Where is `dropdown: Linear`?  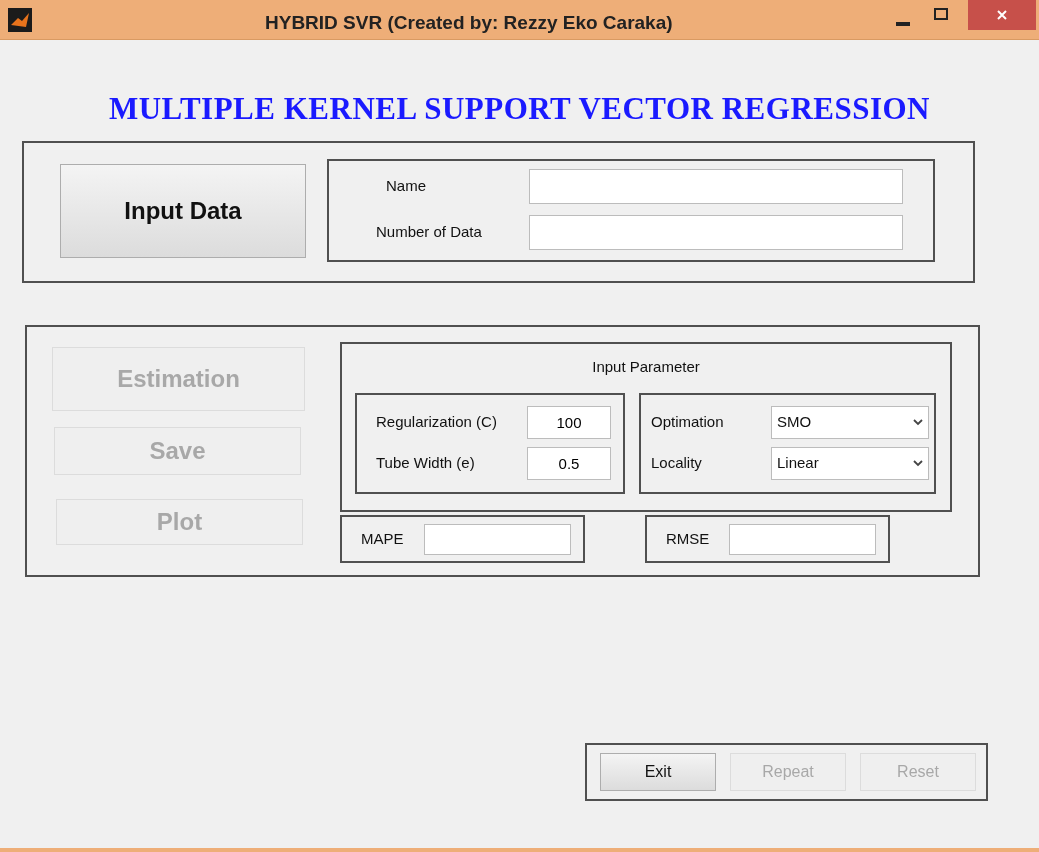
dropdown: Linear is located at coordinates (850, 463).